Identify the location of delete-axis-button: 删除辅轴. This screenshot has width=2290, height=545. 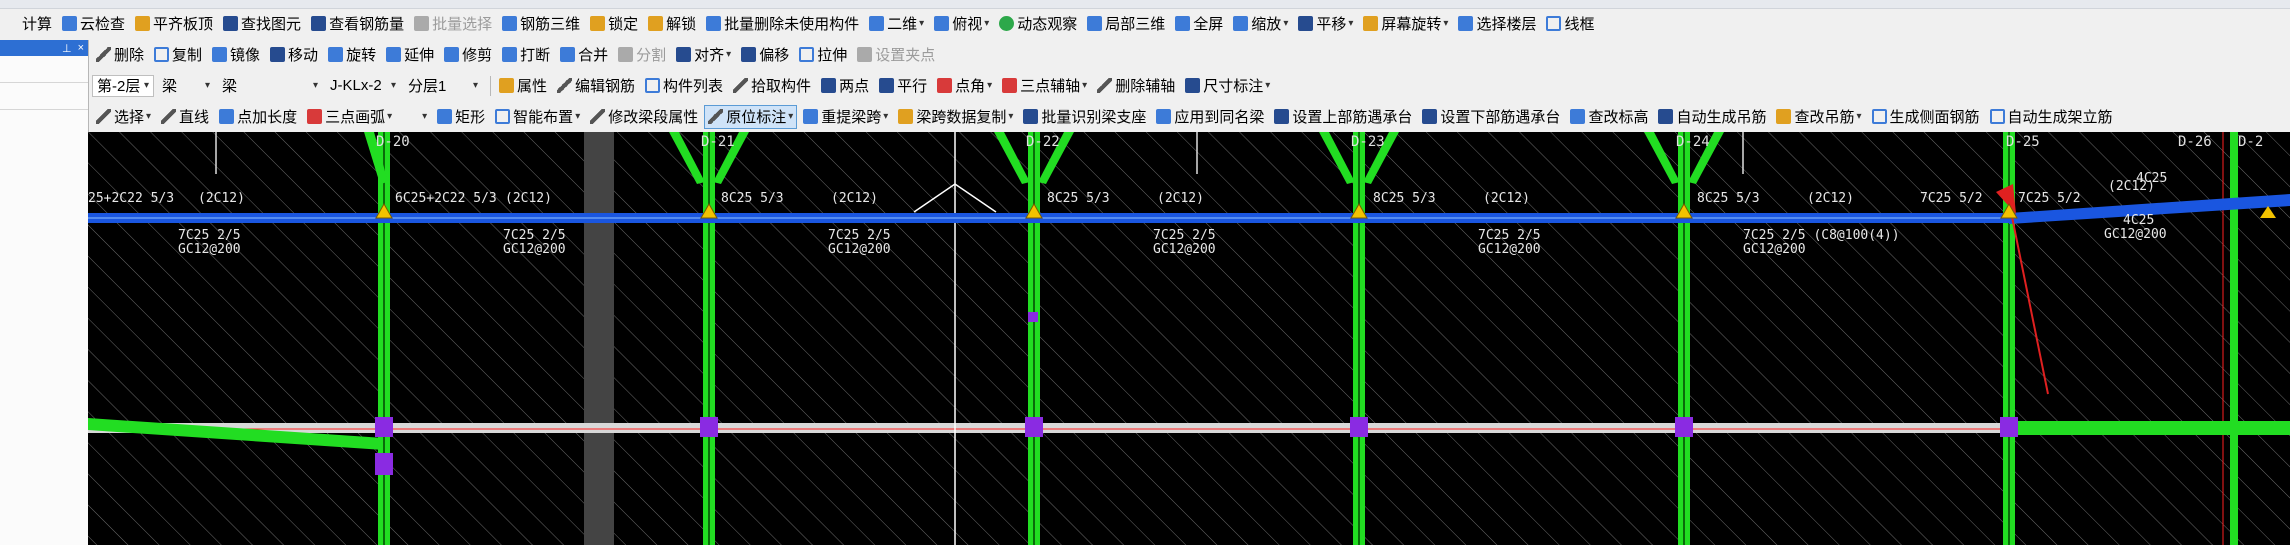
(1136, 86).